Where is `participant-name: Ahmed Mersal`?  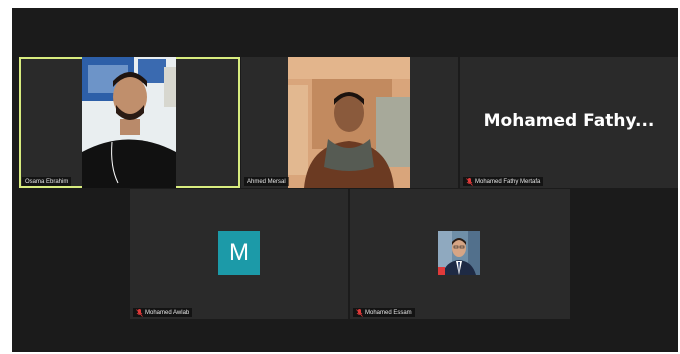 participant-name: Ahmed Mersal is located at coordinates (266, 181).